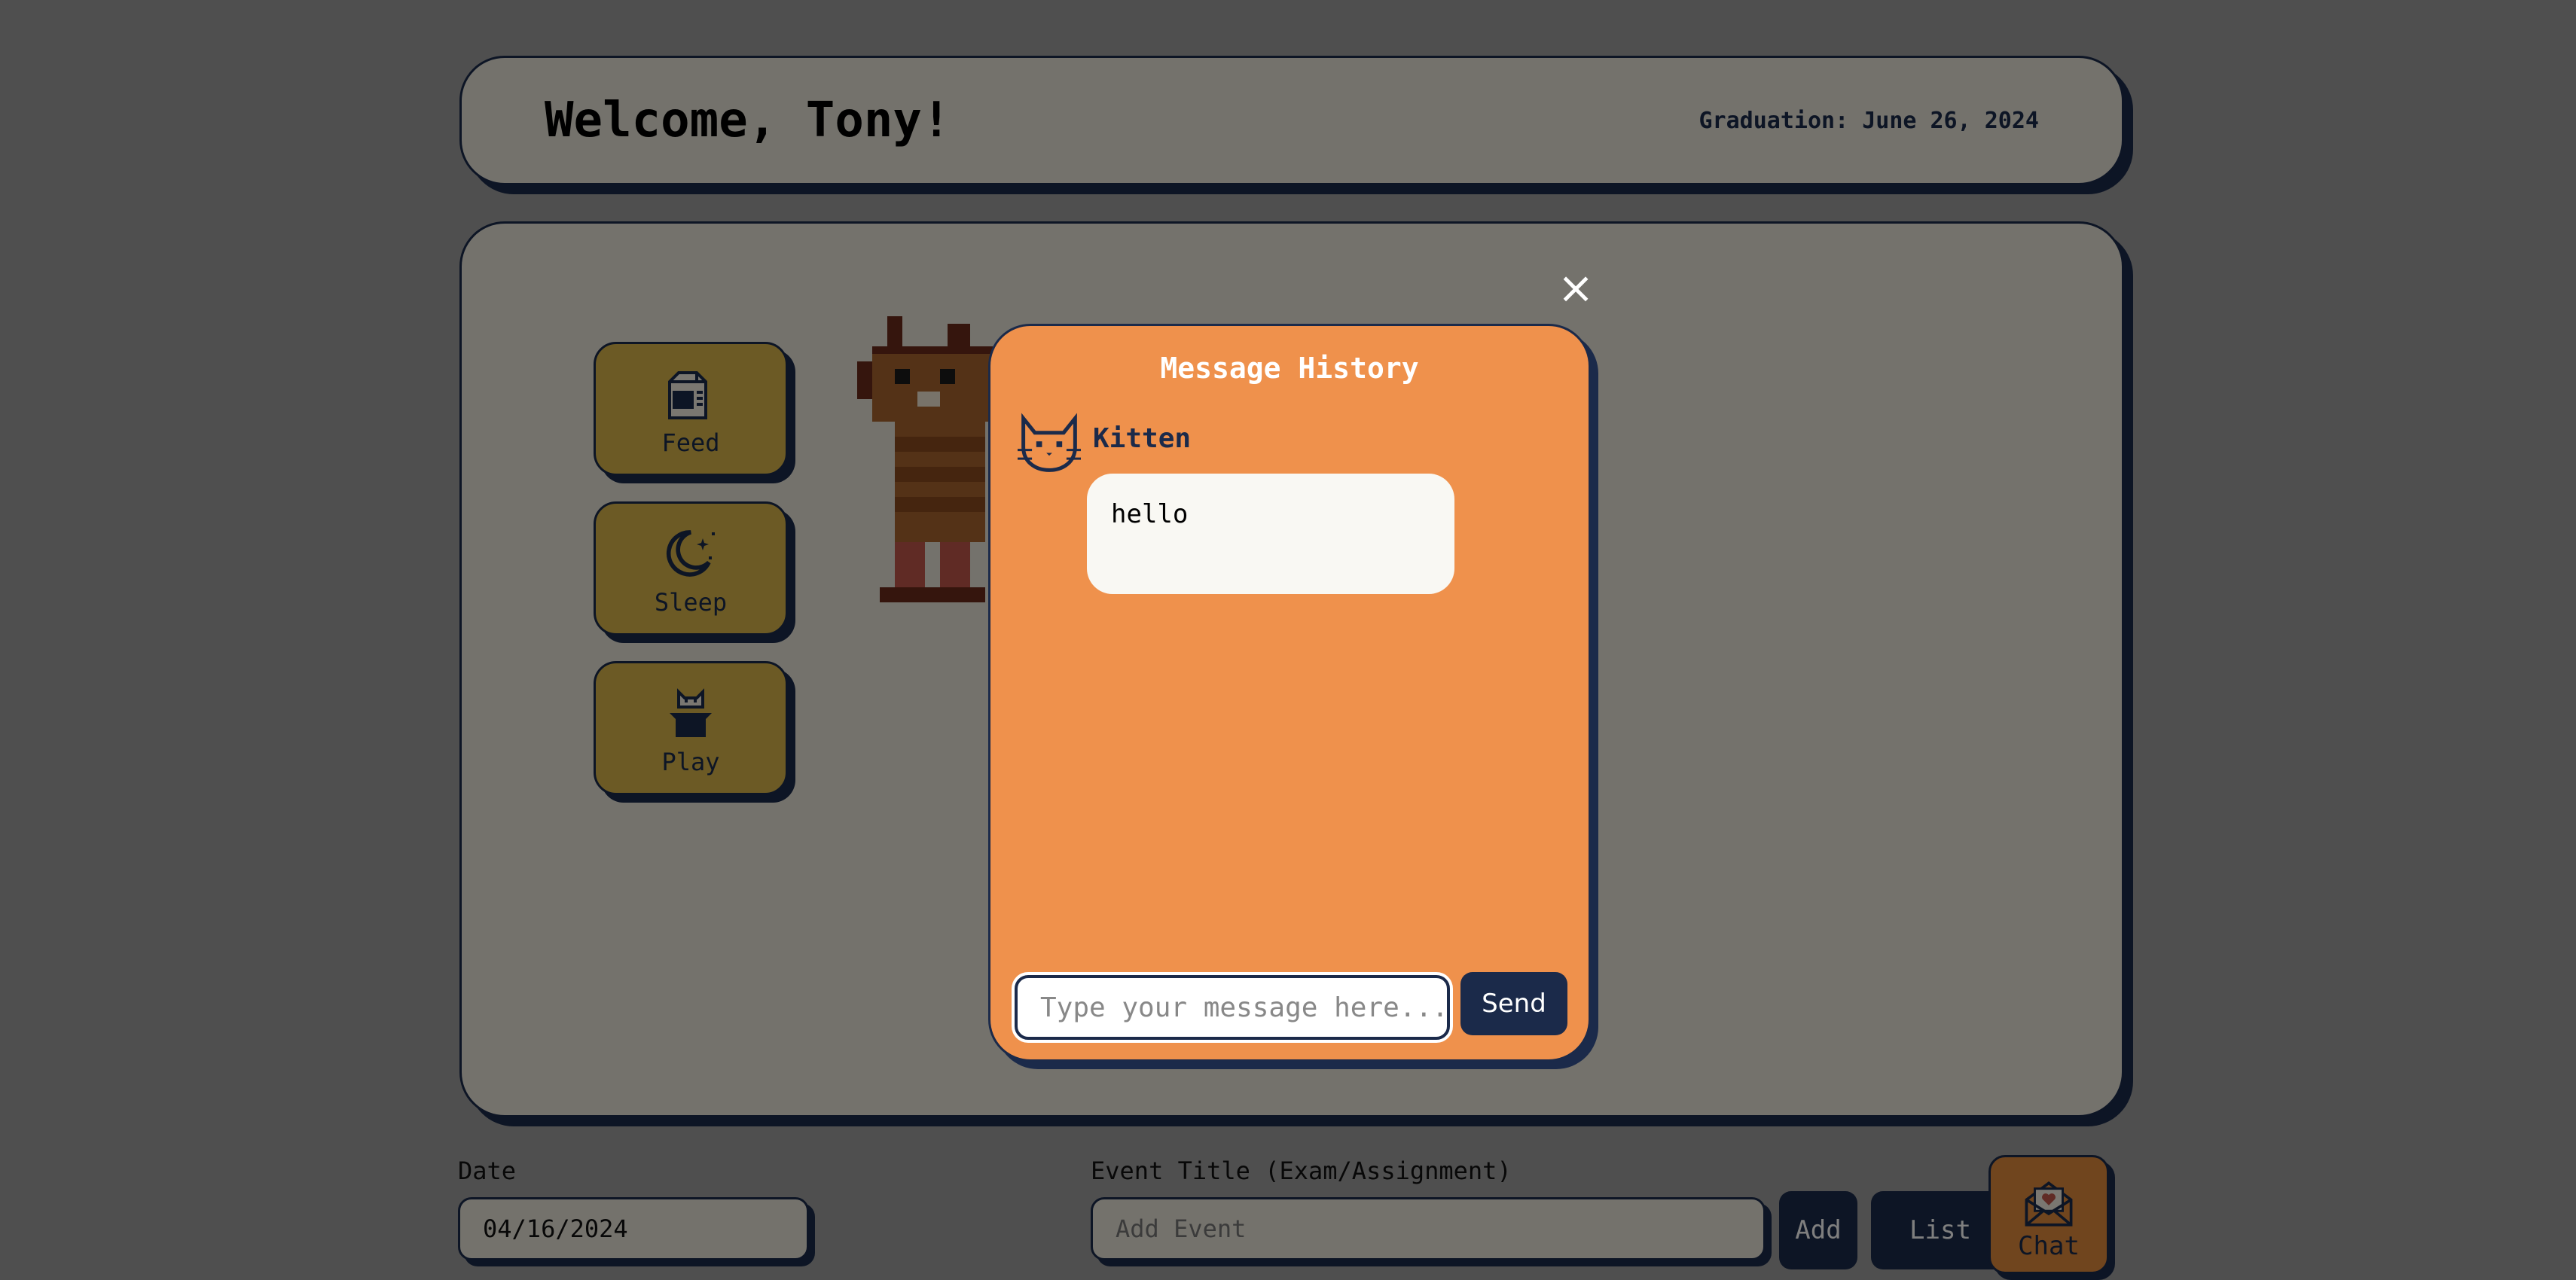 The image size is (2576, 1280). What do you see at coordinates (1290, 368) in the screenshot?
I see `modal-title: Message History` at bounding box center [1290, 368].